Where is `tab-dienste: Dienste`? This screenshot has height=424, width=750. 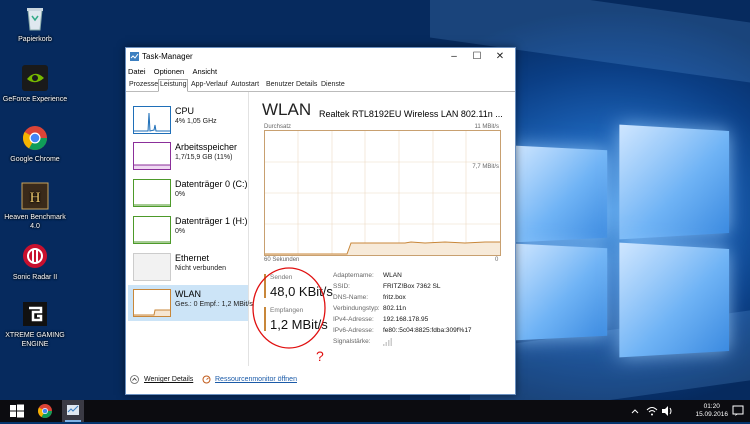 tab-dienste: Dienste is located at coordinates (333, 85).